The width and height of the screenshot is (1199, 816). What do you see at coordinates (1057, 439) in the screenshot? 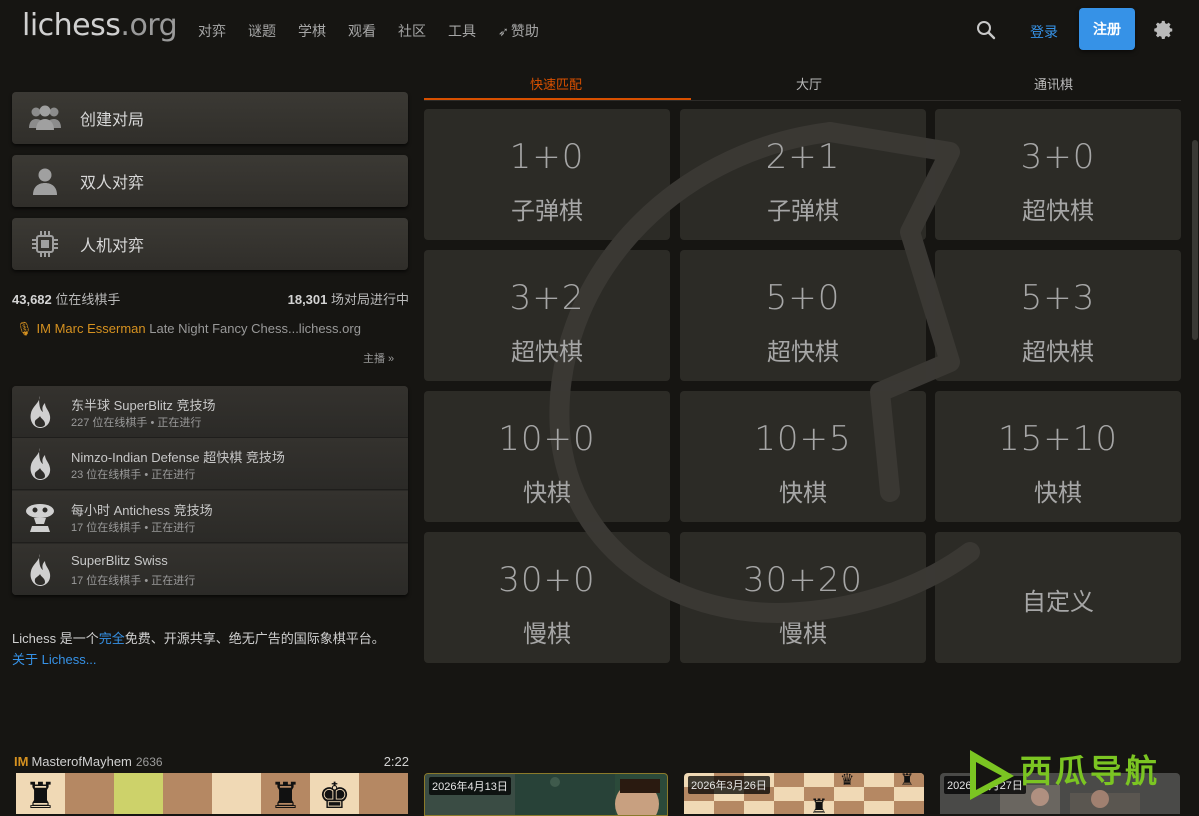
I see `pool-clock: 15+10` at bounding box center [1057, 439].